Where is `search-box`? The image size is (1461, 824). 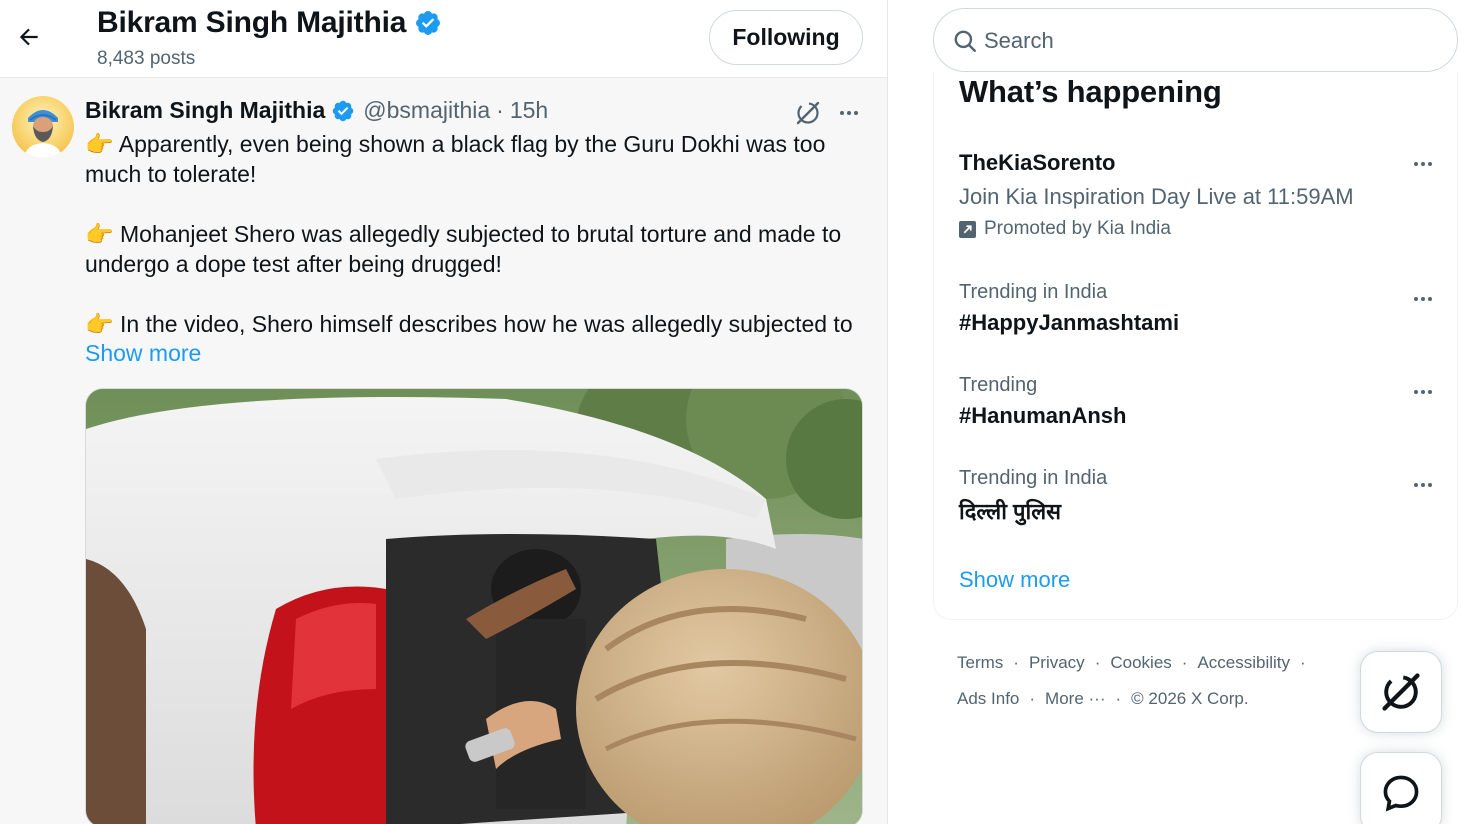
search-box is located at coordinates (1195, 40).